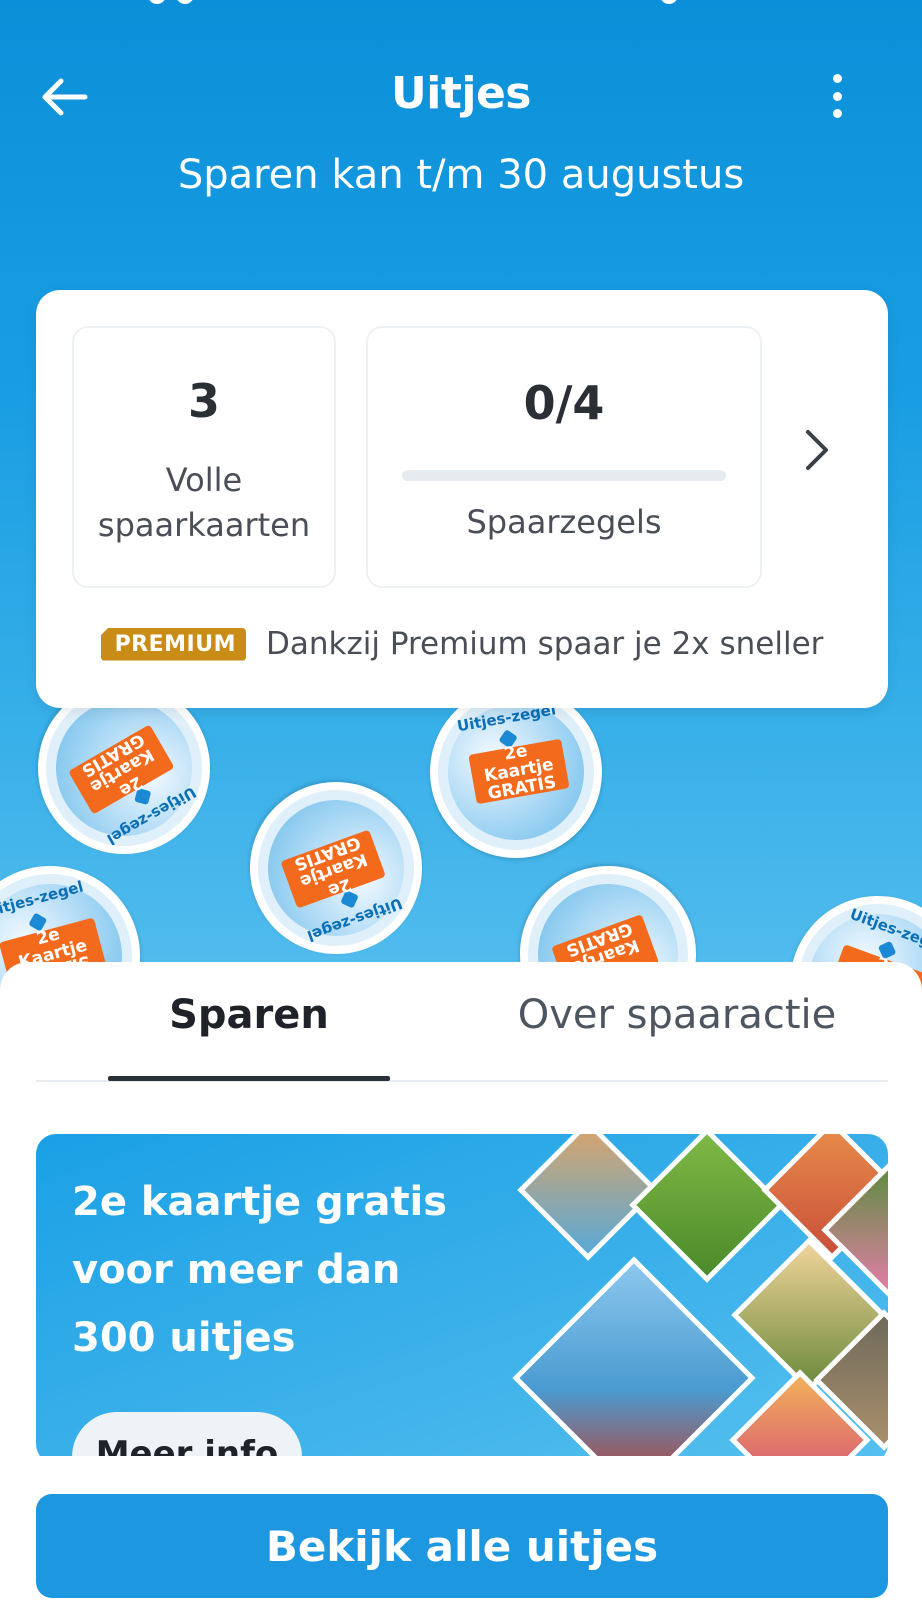 Image resolution: width=922 pixels, height=1600 pixels. I want to click on tab-over-spaaractie: Over spaaractie, so click(677, 1015).